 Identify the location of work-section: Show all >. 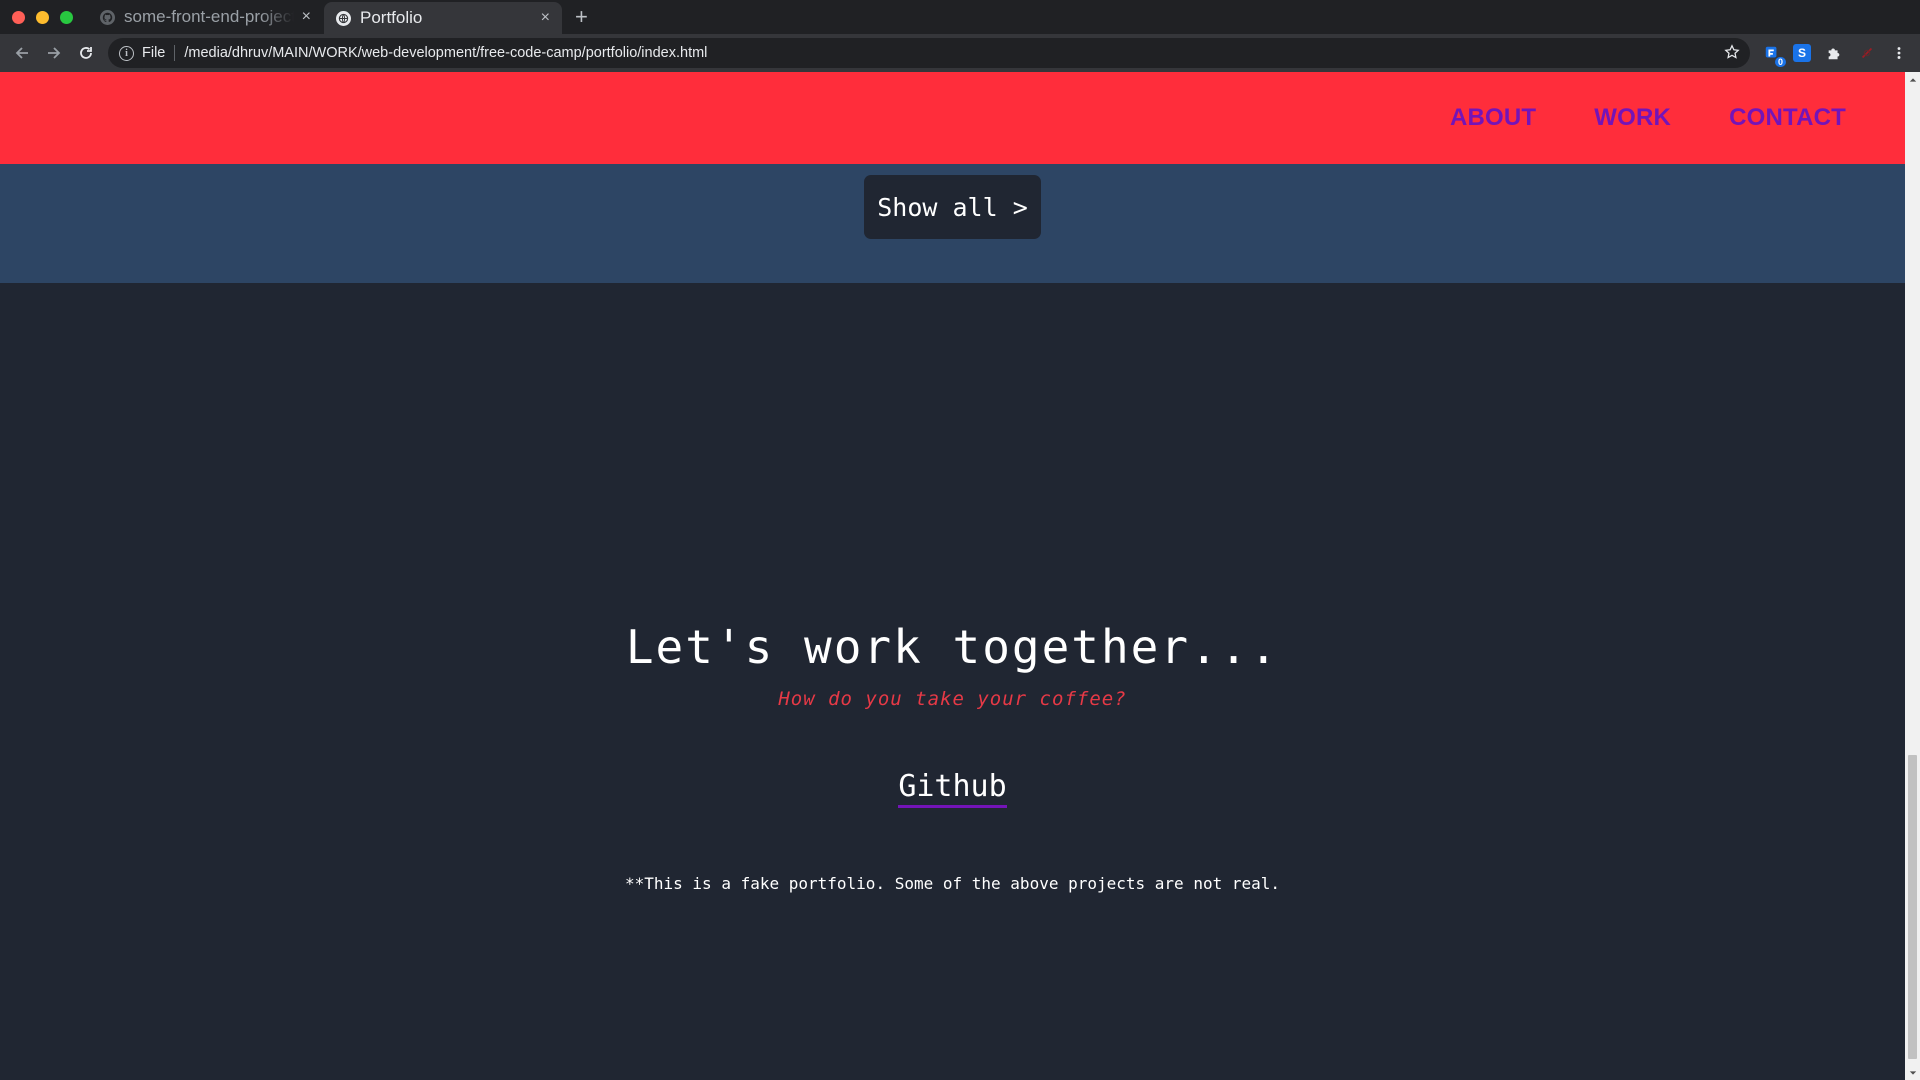
(952, 223).